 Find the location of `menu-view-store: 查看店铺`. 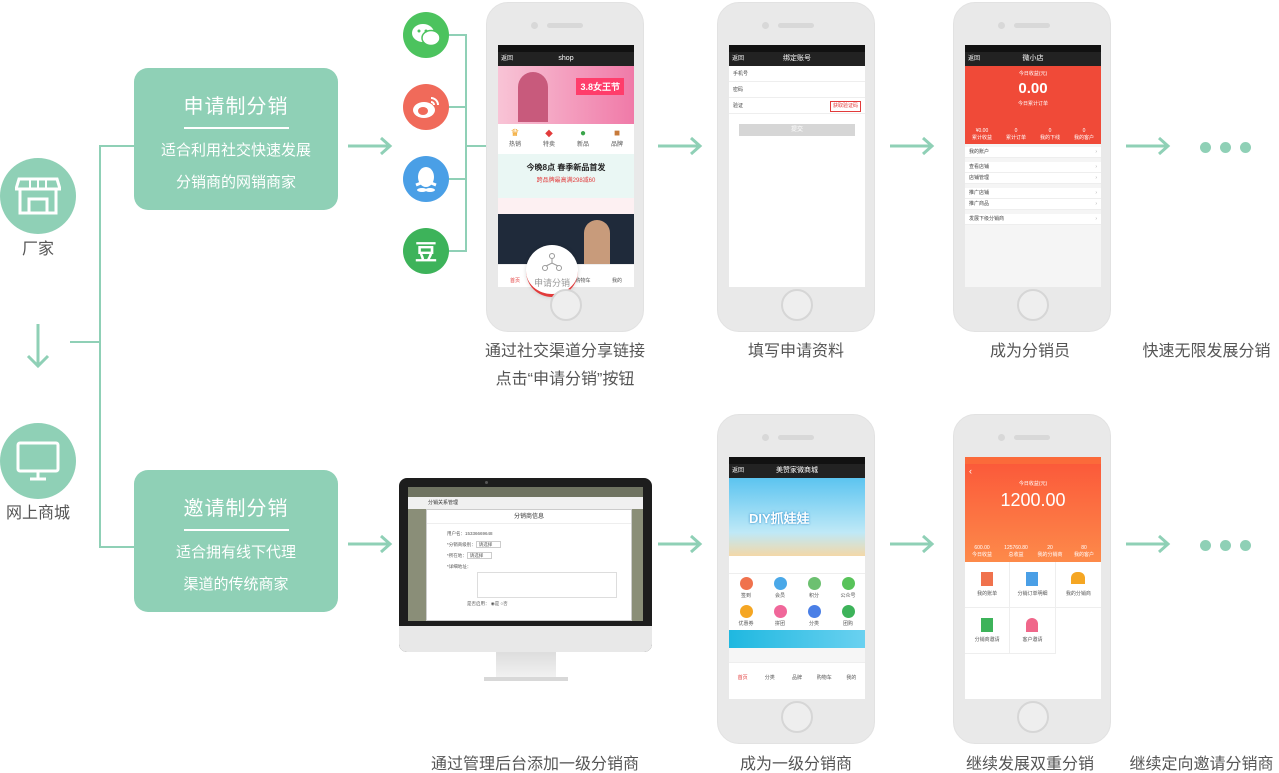

menu-view-store: 查看店铺 is located at coordinates (1033, 167).